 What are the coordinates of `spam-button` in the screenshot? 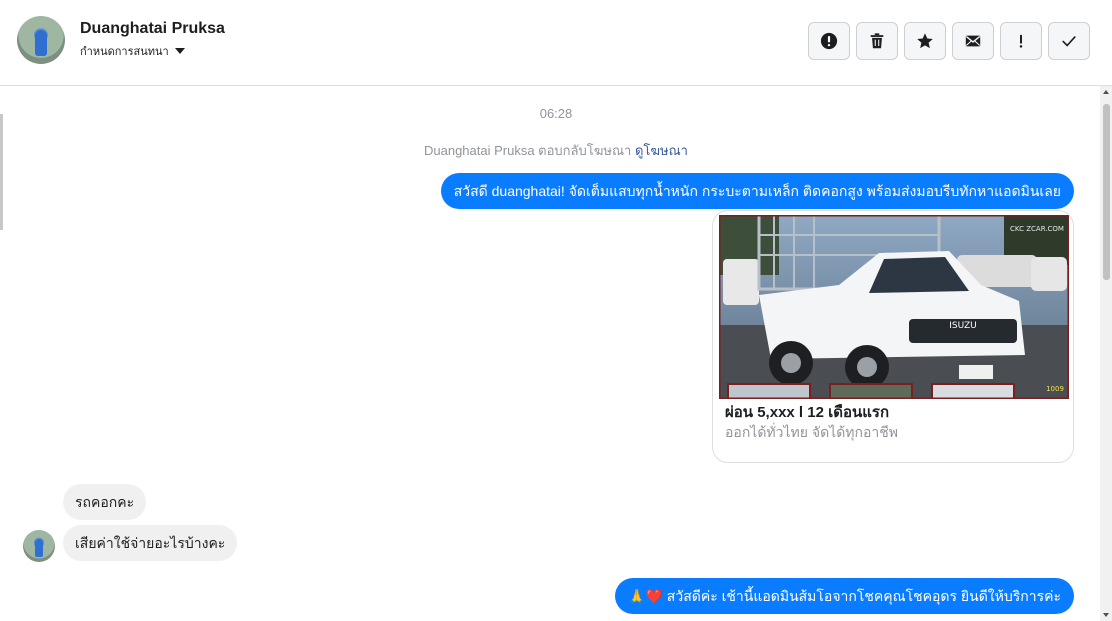 It's located at (829, 41).